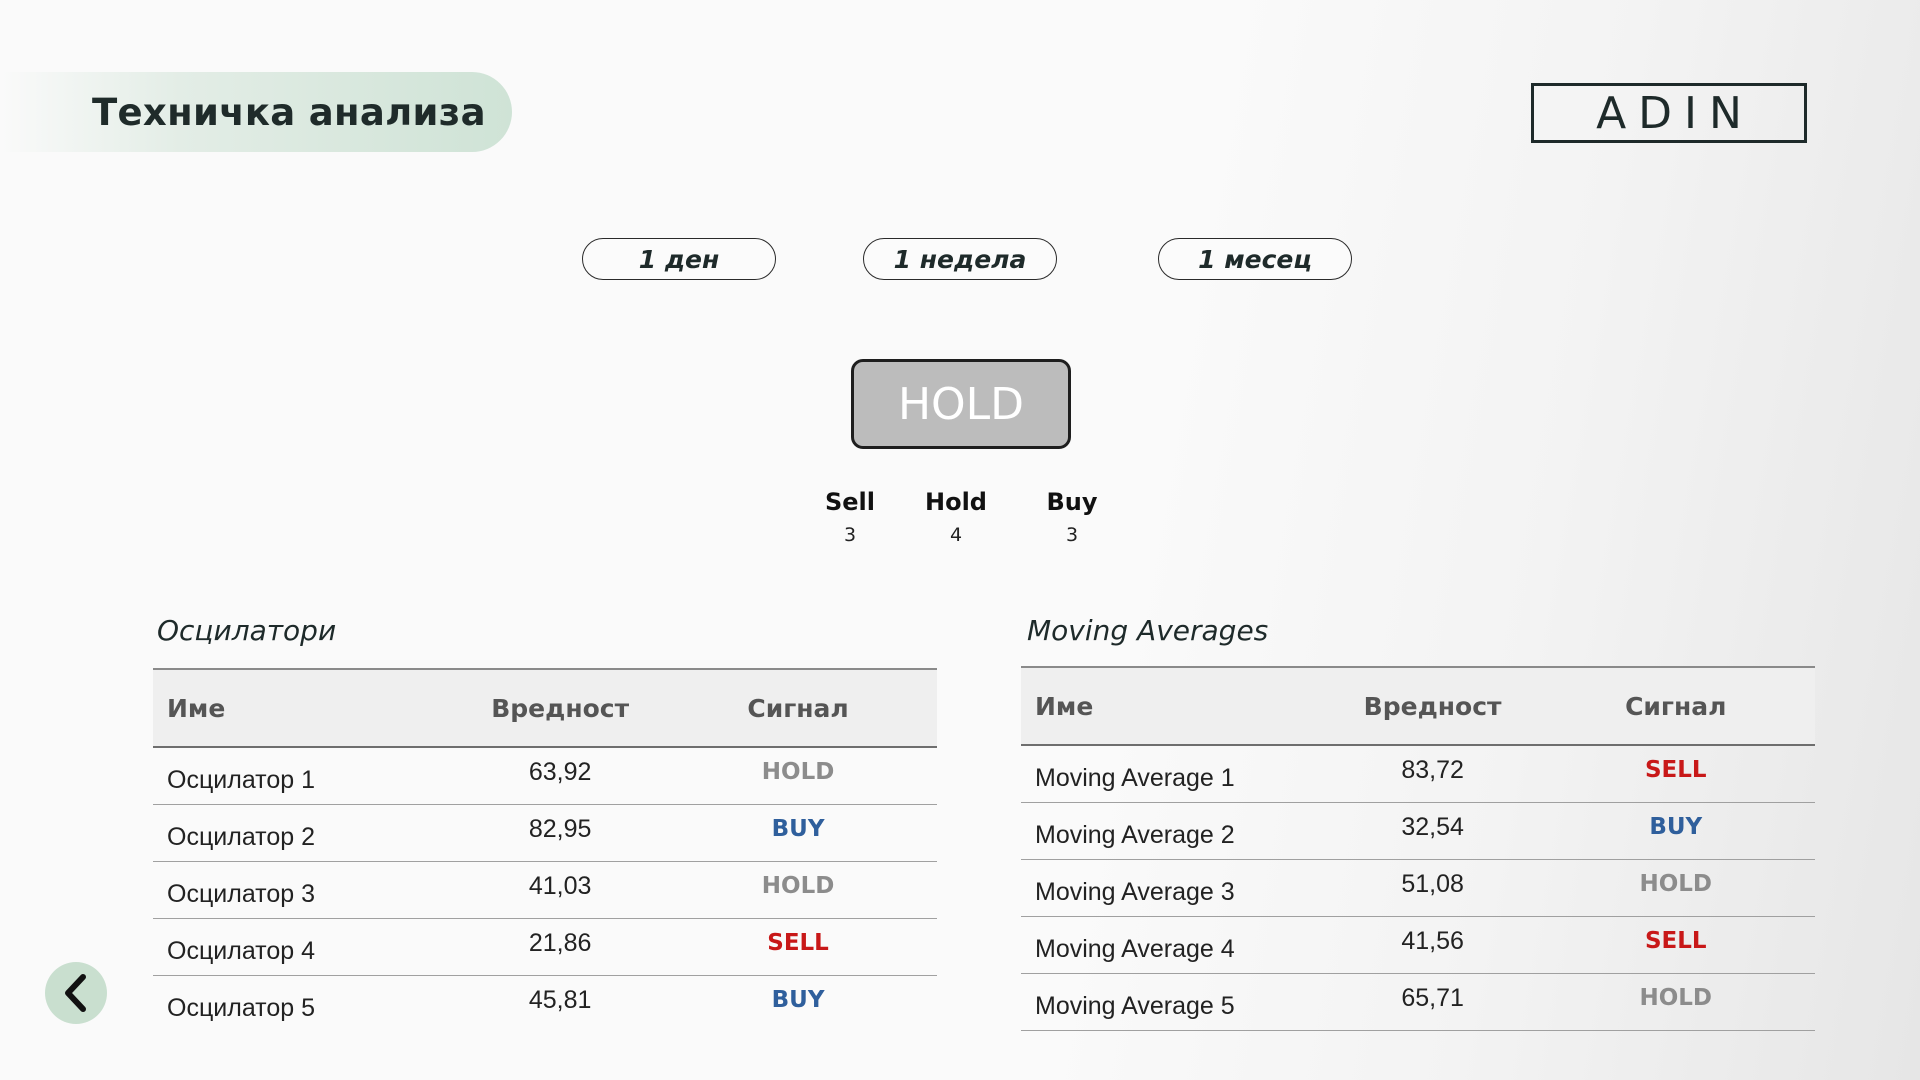  I want to click on row-name: Осцилатор 1, so click(241, 779).